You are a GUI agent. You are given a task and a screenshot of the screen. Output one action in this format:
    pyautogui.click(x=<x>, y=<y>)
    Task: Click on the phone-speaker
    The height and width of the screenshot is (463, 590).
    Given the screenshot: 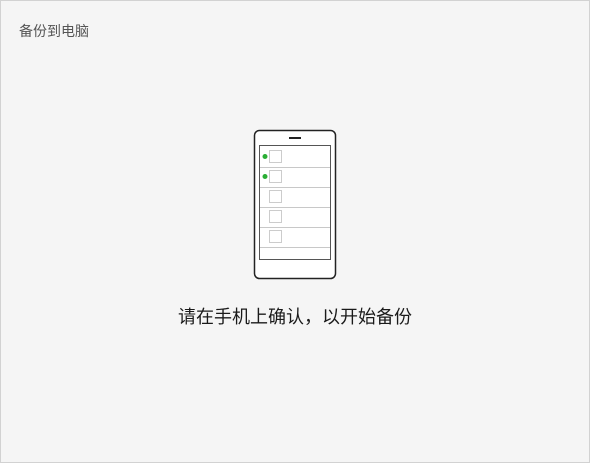 What is the action you would take?
    pyautogui.click(x=295, y=138)
    